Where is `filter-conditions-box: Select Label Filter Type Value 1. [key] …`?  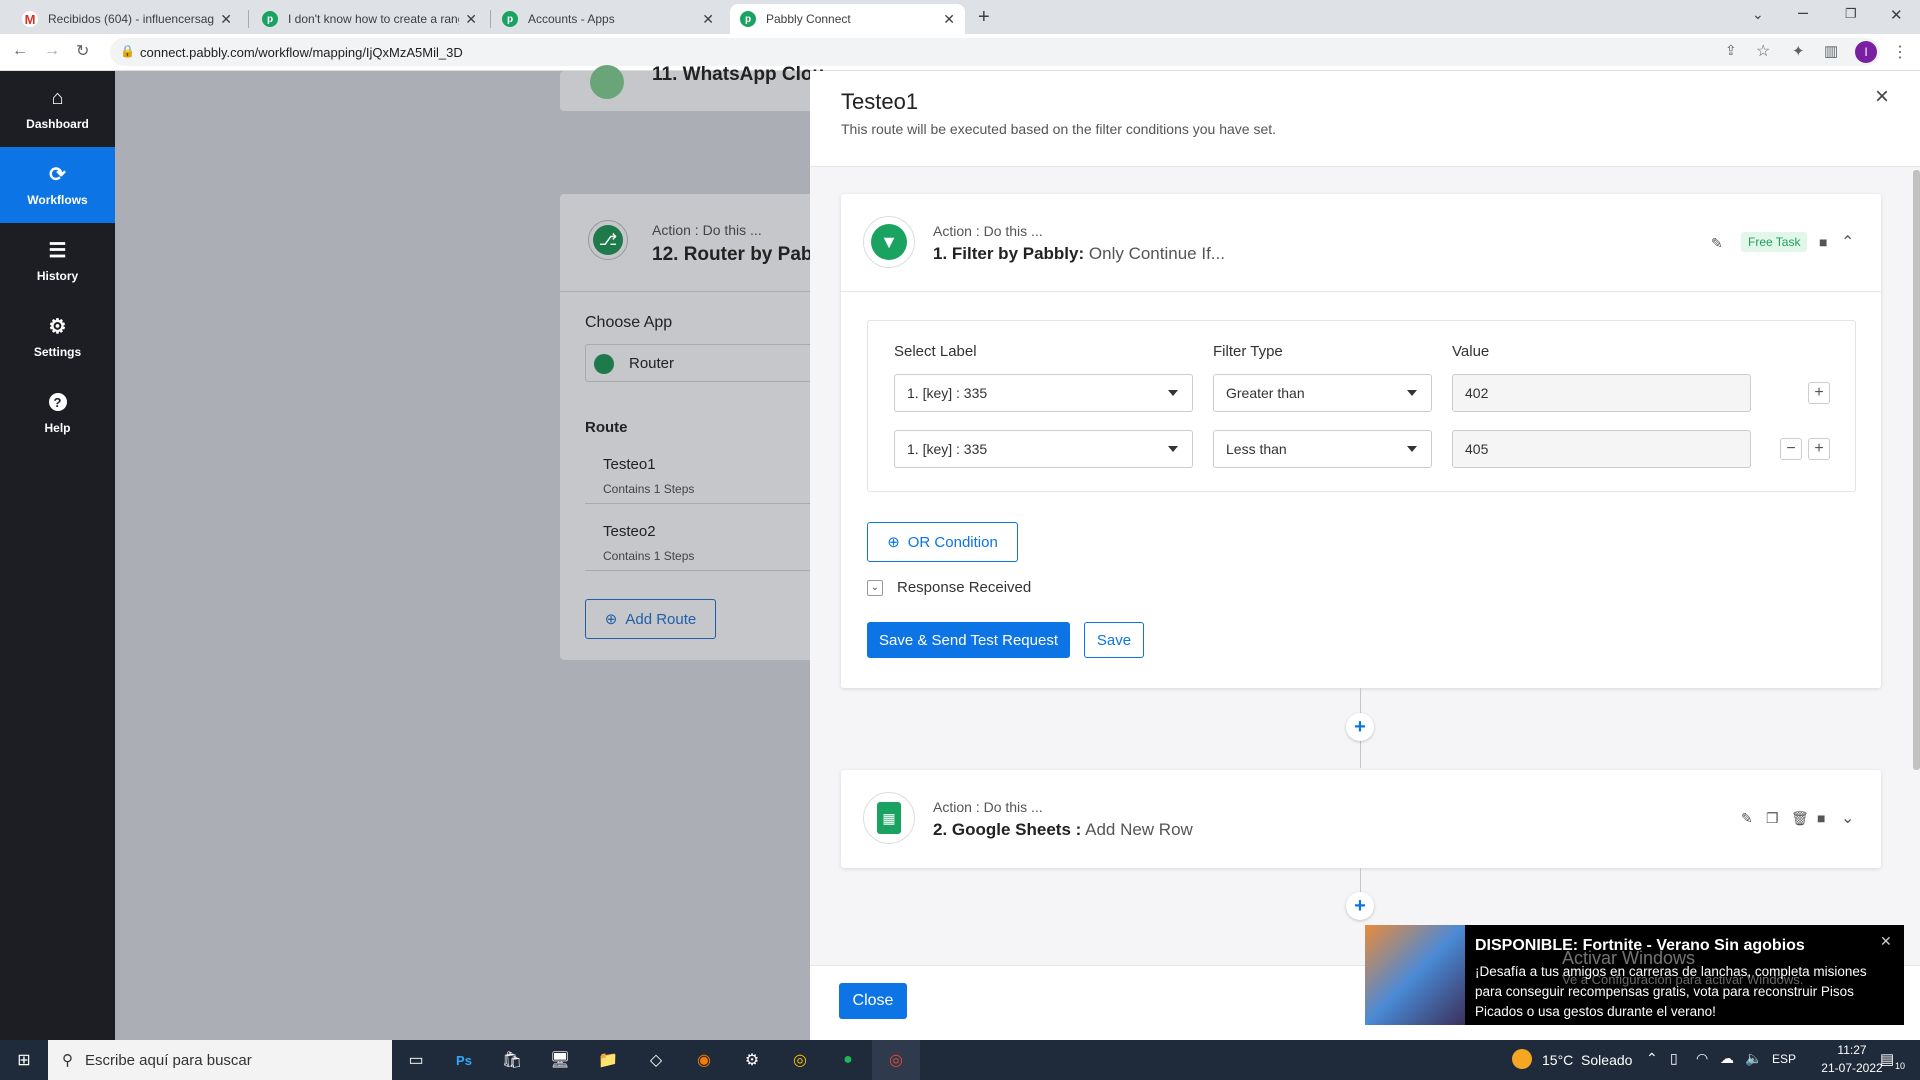 filter-conditions-box: Select Label Filter Type Value 1. [key] … is located at coordinates (1361, 406).